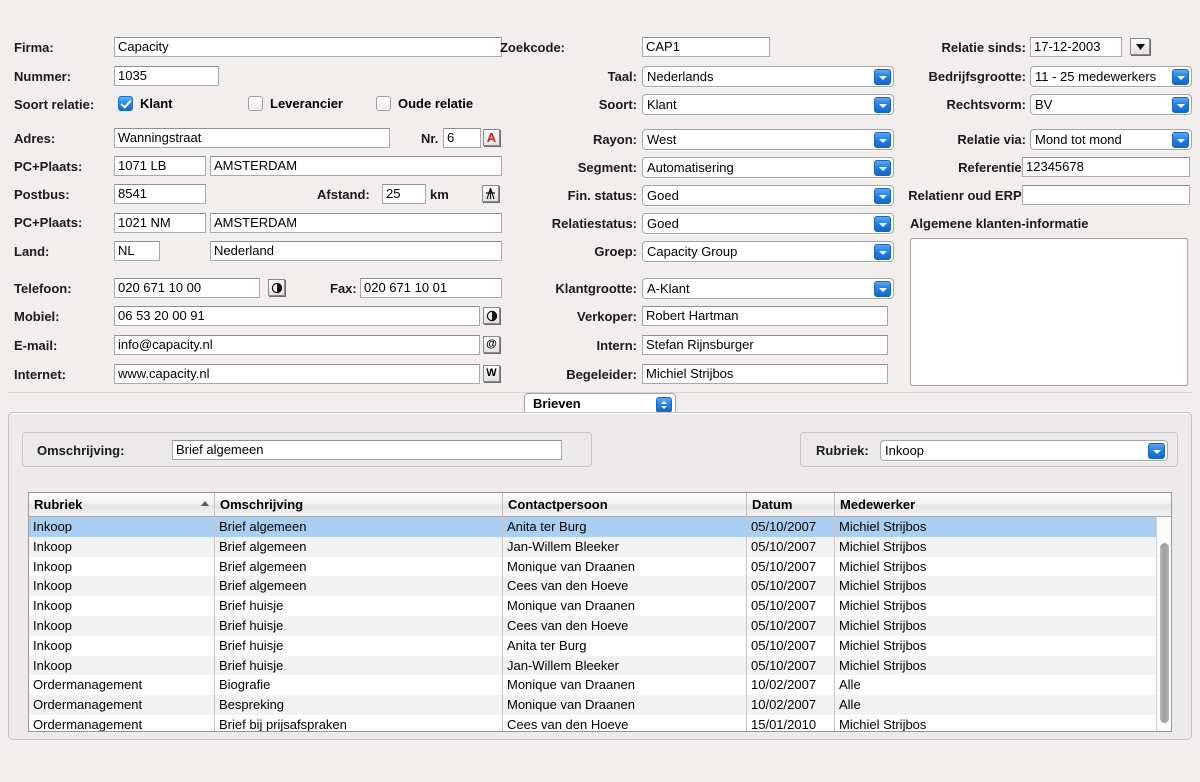  What do you see at coordinates (404, 194) in the screenshot?
I see `afstand-input: 25` at bounding box center [404, 194].